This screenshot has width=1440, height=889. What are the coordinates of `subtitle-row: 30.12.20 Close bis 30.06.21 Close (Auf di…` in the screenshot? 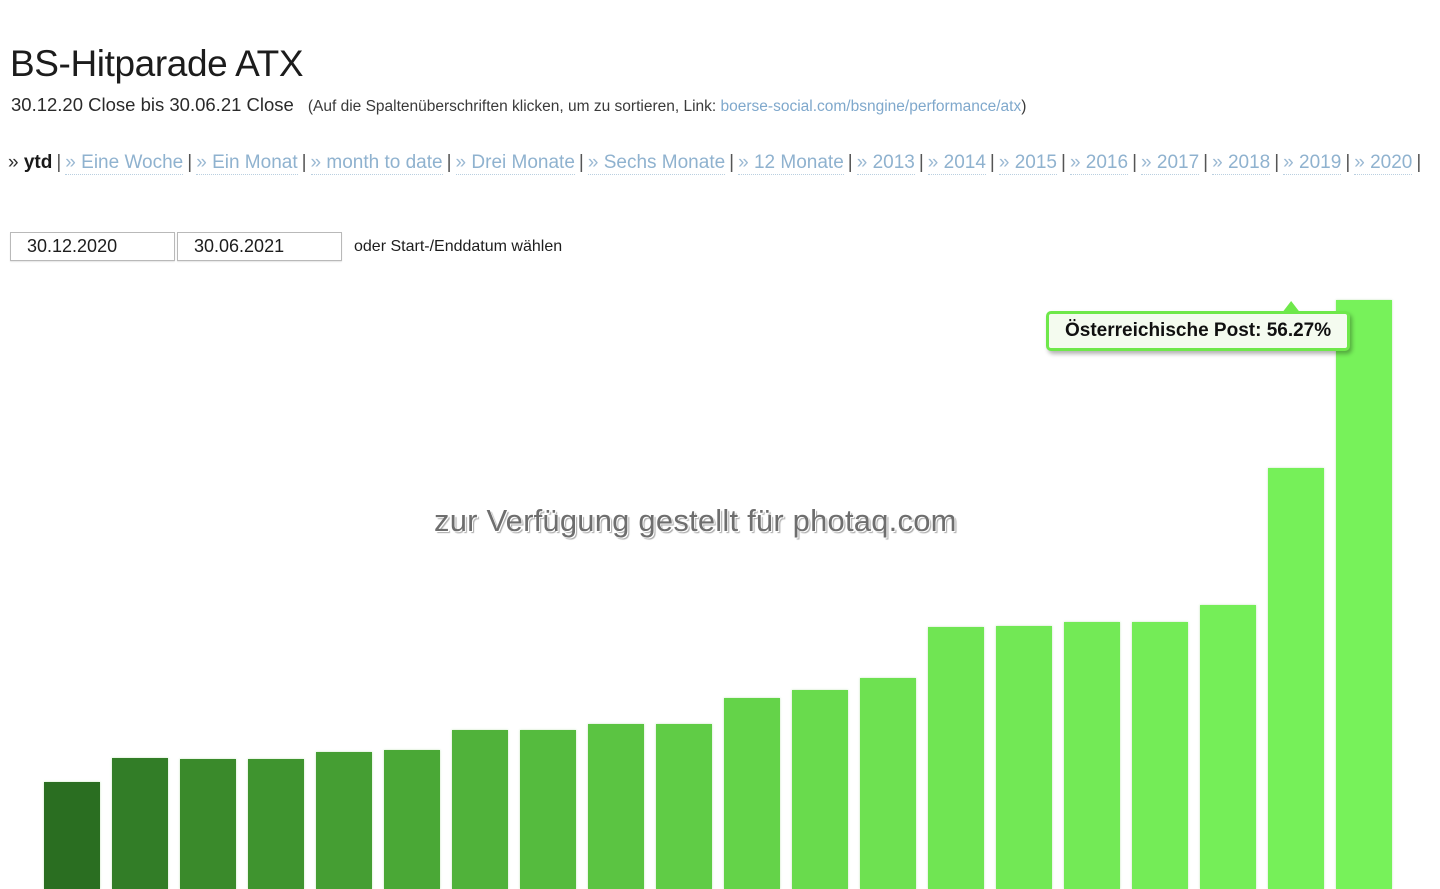 It's located at (518, 105).